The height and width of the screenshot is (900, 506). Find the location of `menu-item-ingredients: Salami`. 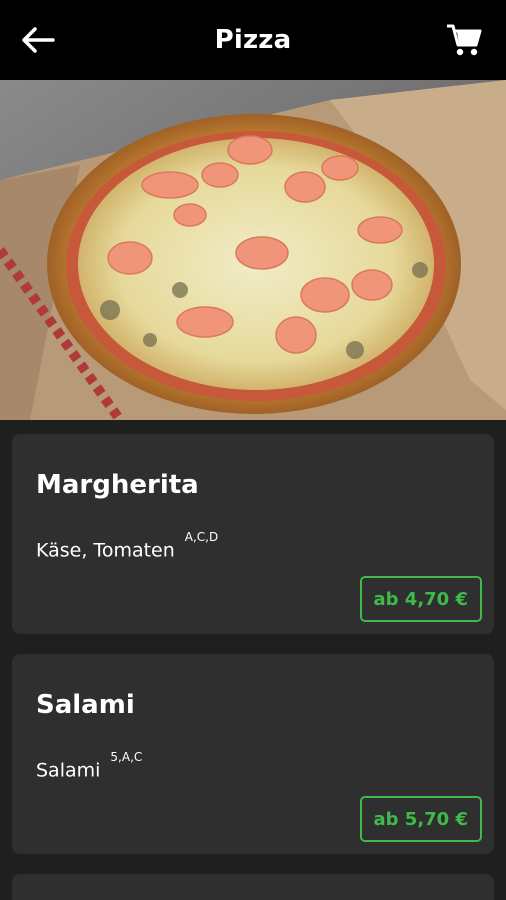

menu-item-ingredients: Salami is located at coordinates (68, 770).